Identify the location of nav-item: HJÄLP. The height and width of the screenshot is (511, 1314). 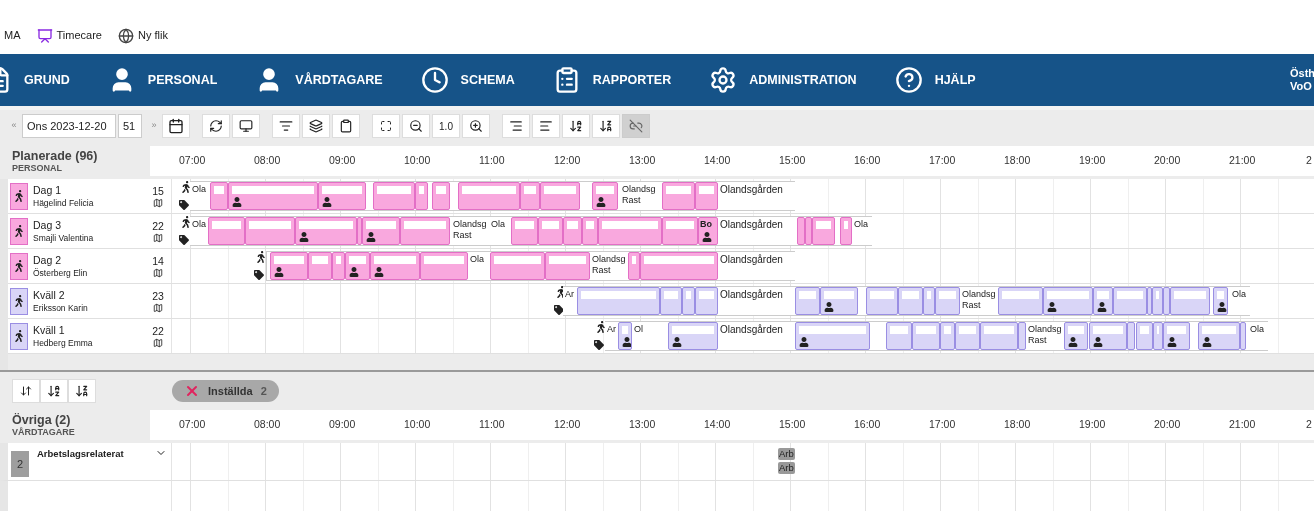
(935, 80).